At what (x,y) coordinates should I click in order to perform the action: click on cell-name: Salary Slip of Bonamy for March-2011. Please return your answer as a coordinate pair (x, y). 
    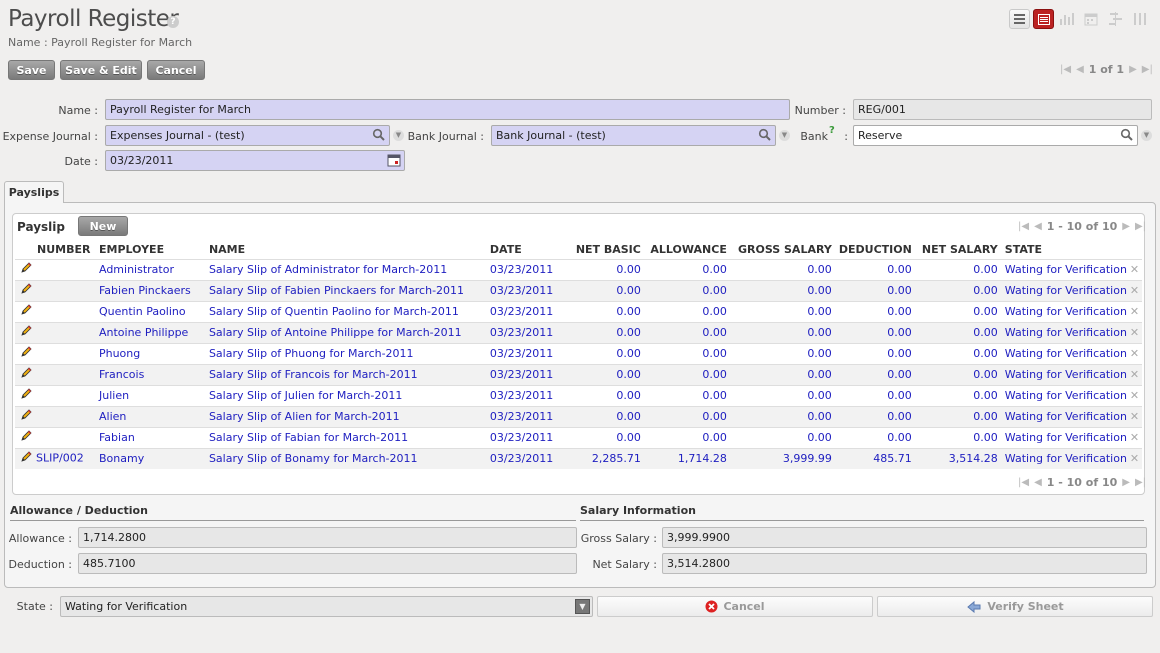
    Looking at the image, I should click on (349, 458).